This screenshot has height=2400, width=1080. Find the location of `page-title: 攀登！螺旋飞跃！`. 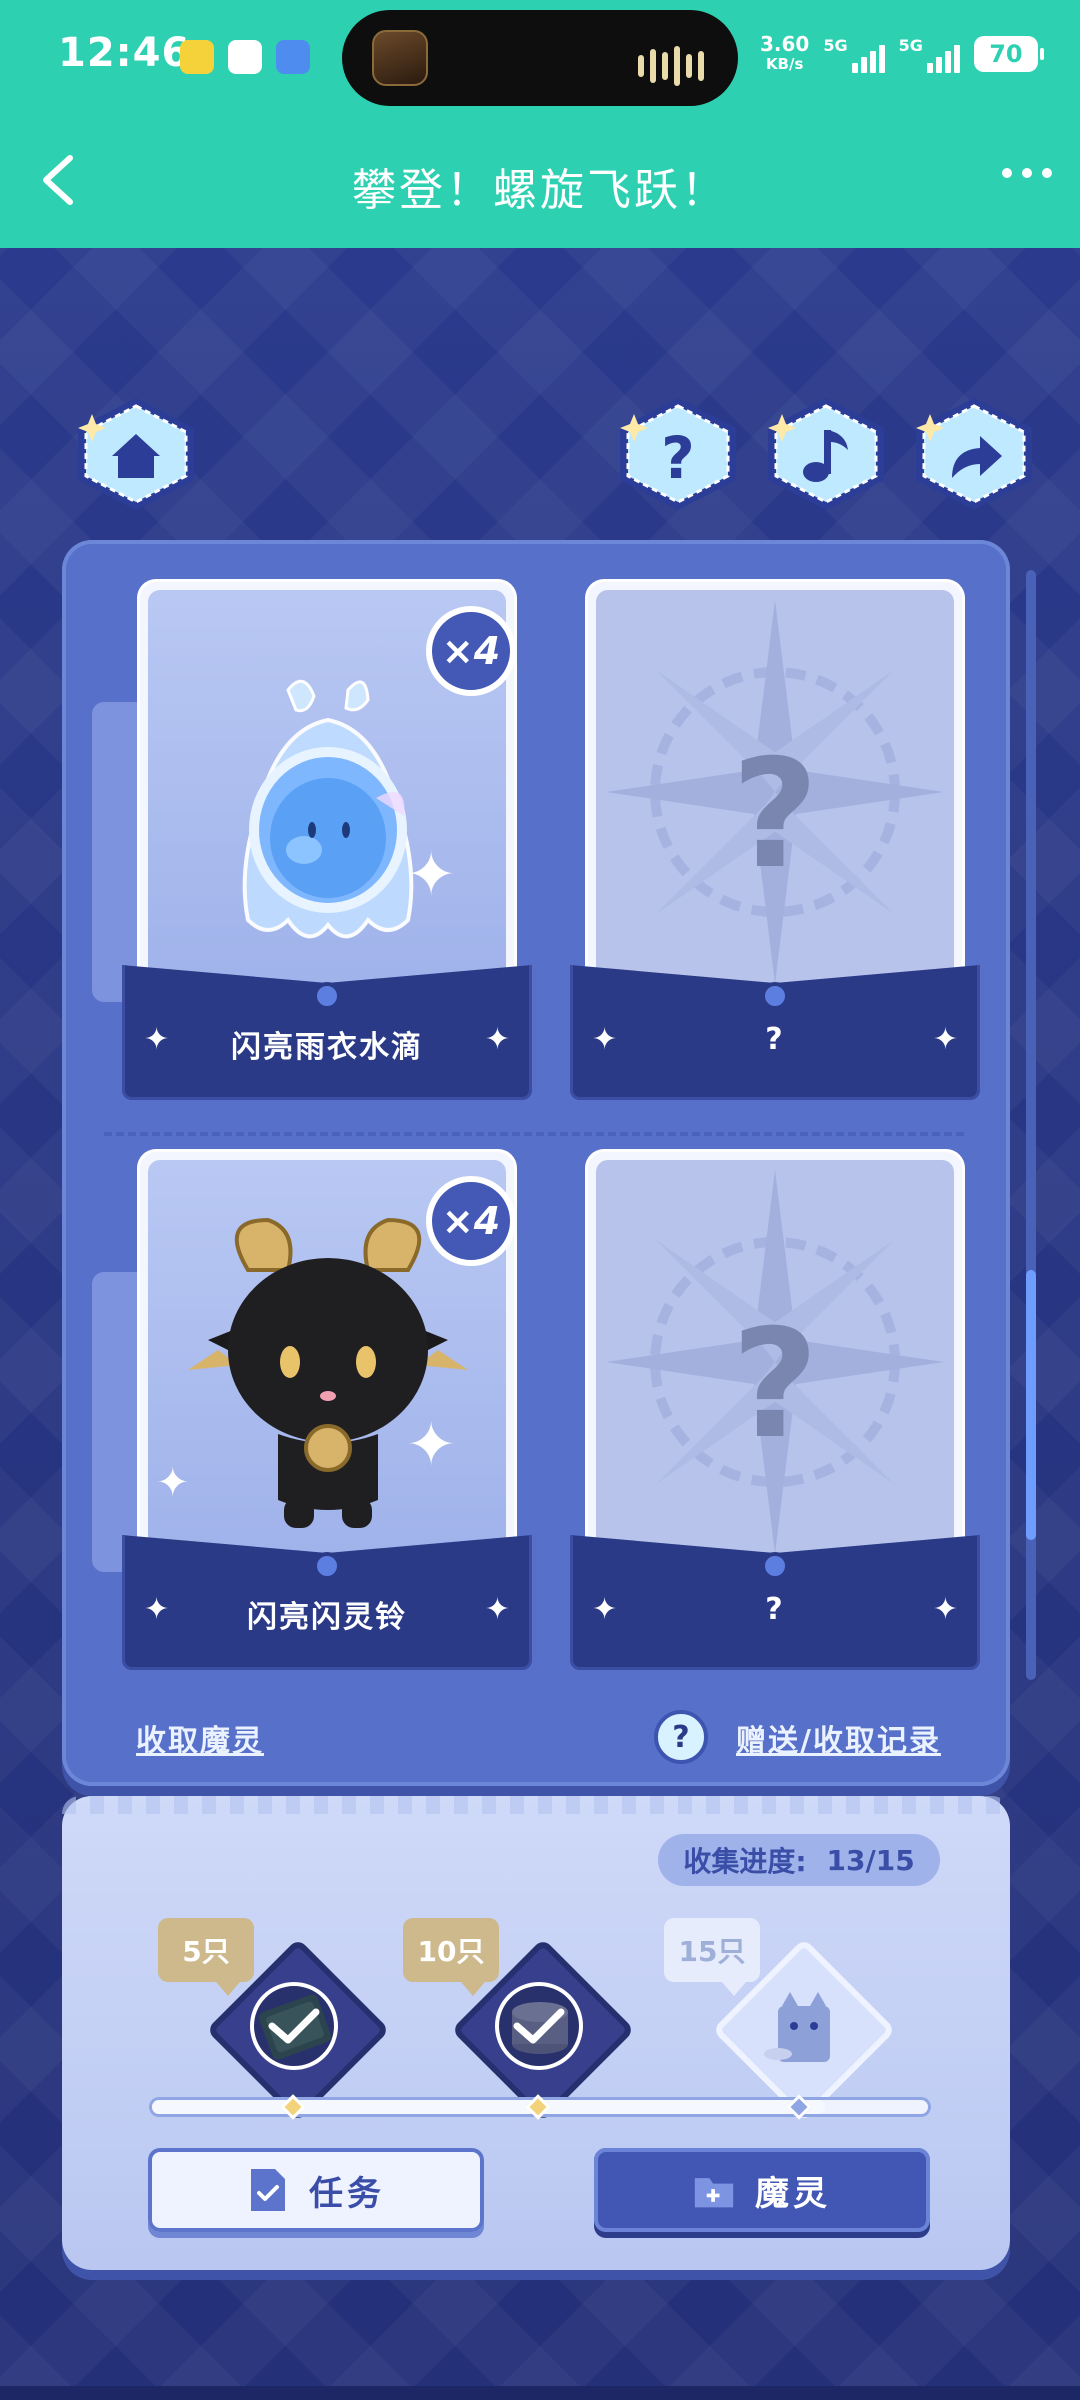

page-title: 攀登！螺旋飞跃！ is located at coordinates (540, 190).